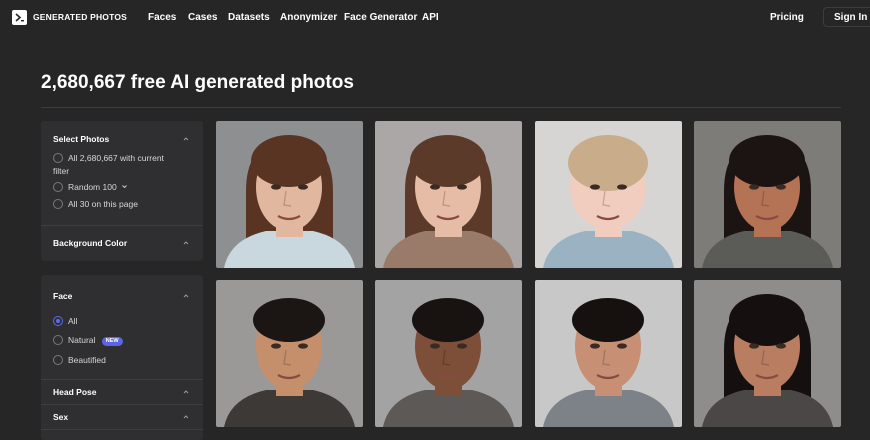  I want to click on option-random-100: Random 100, so click(90, 187).